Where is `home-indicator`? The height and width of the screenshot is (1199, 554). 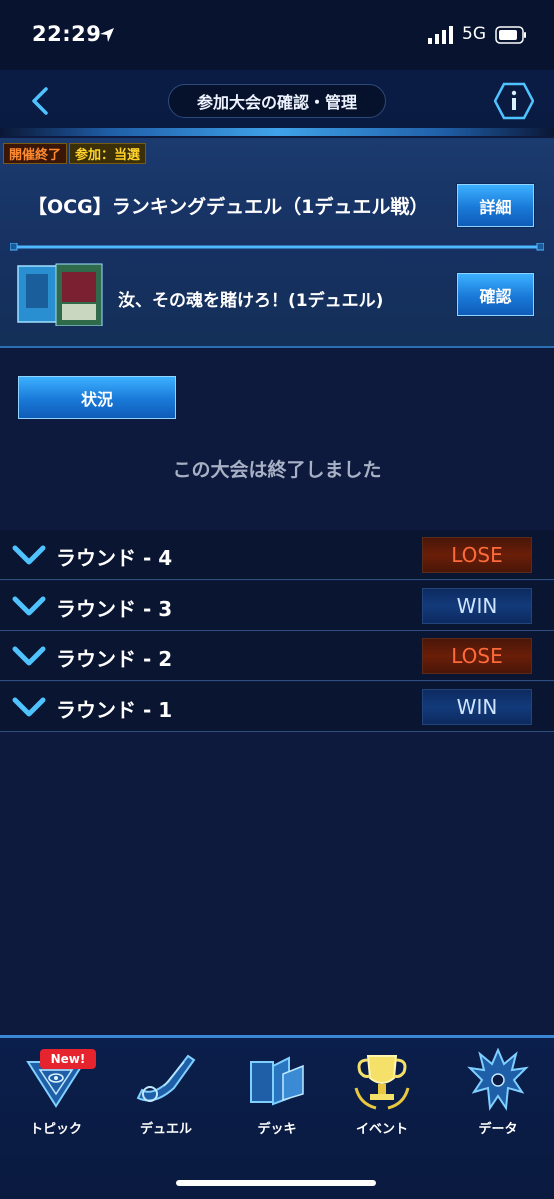 home-indicator is located at coordinates (276, 1183).